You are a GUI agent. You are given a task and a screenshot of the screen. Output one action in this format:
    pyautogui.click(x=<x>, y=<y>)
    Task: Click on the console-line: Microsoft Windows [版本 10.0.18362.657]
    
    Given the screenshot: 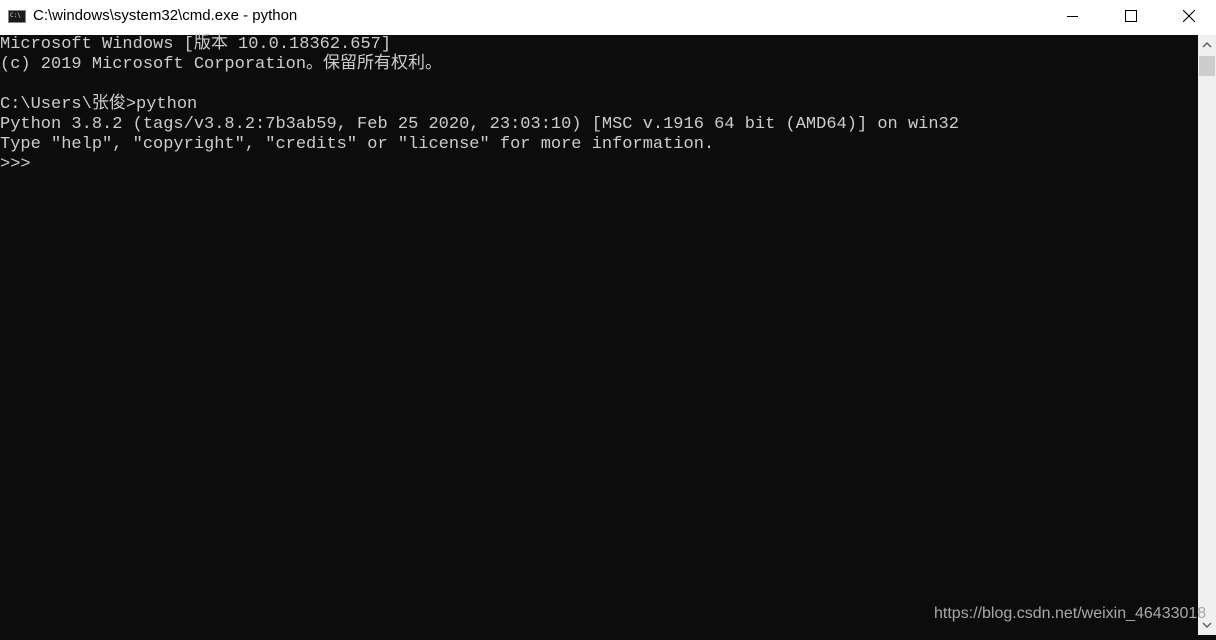 What is the action you would take?
    pyautogui.click(x=196, y=44)
    